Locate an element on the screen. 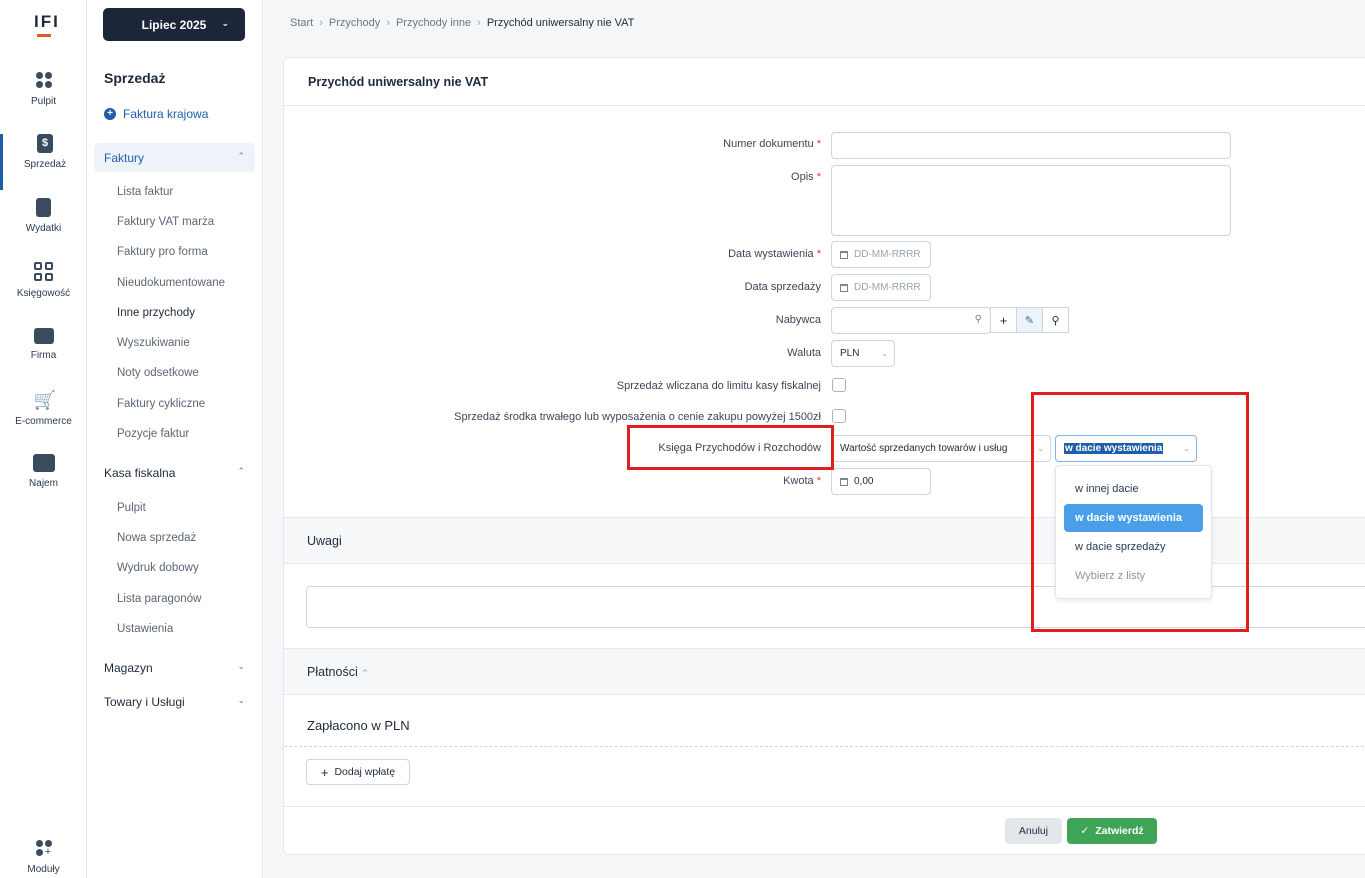 The height and width of the screenshot is (878, 1365). sidebar-item-nowa-sprzedaz: Nowa sprzedaż is located at coordinates (156, 538).